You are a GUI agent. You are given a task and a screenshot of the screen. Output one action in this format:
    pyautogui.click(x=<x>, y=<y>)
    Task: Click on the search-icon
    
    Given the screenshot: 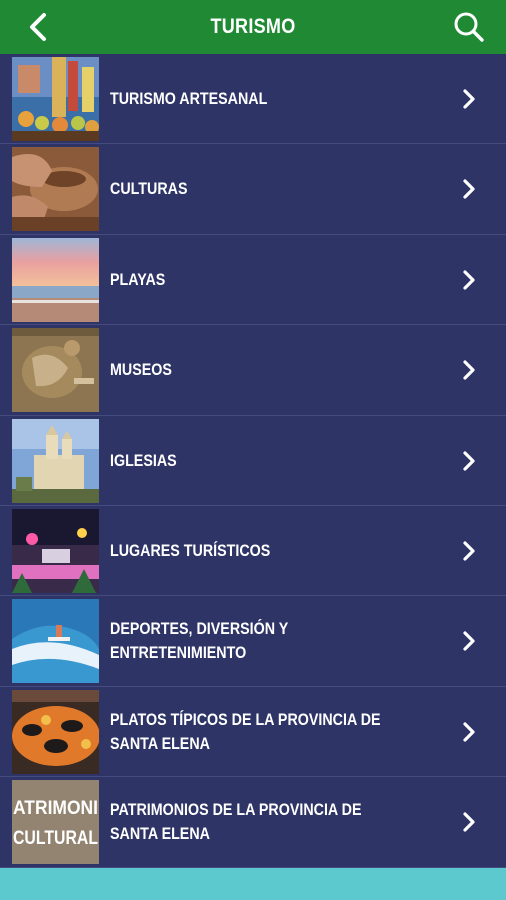 What is the action you would take?
    pyautogui.click(x=469, y=27)
    